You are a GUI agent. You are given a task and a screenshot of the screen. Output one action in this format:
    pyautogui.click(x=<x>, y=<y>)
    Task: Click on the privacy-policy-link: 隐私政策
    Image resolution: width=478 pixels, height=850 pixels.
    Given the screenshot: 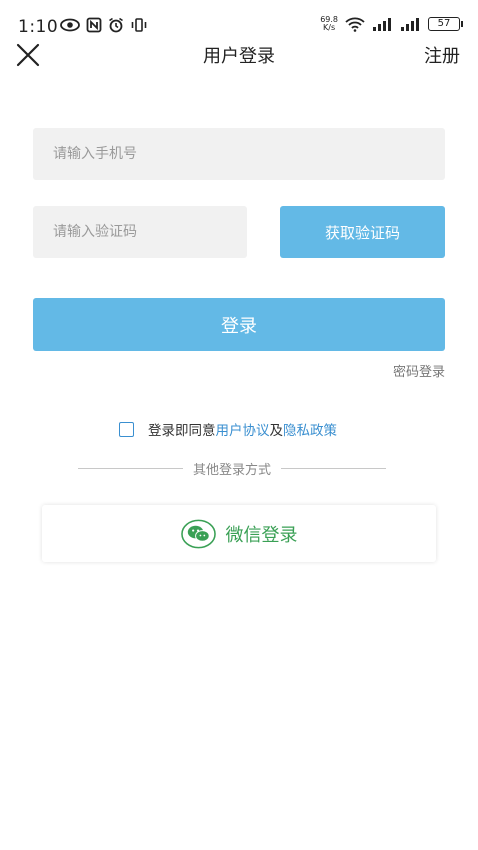 What is the action you would take?
    pyautogui.click(x=310, y=429)
    